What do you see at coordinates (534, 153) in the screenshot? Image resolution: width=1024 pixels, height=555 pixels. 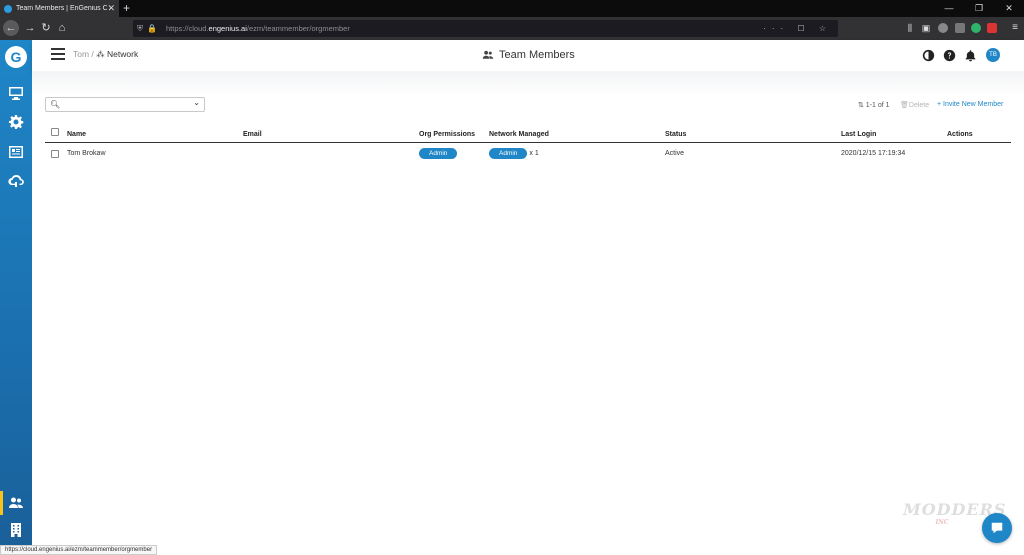 I see `network-count: x 1` at bounding box center [534, 153].